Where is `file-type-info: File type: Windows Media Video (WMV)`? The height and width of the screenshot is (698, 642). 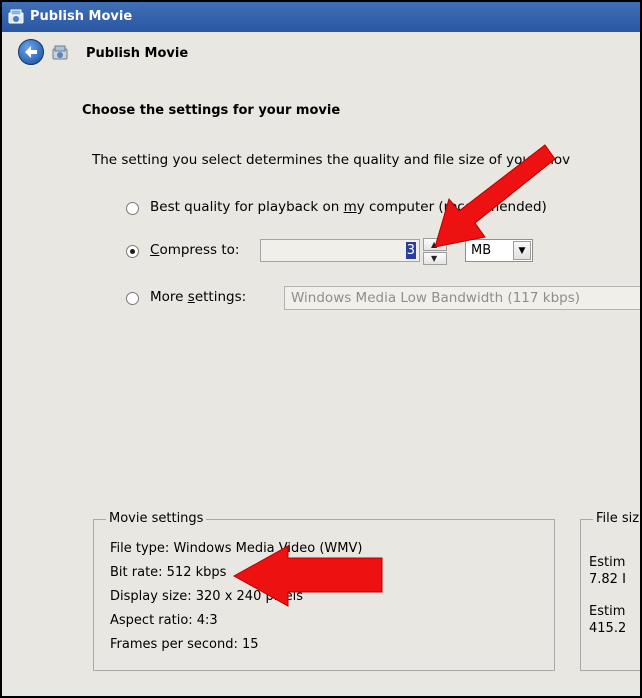 file-type-info: File type: Windows Media Video (WMV) is located at coordinates (236, 548).